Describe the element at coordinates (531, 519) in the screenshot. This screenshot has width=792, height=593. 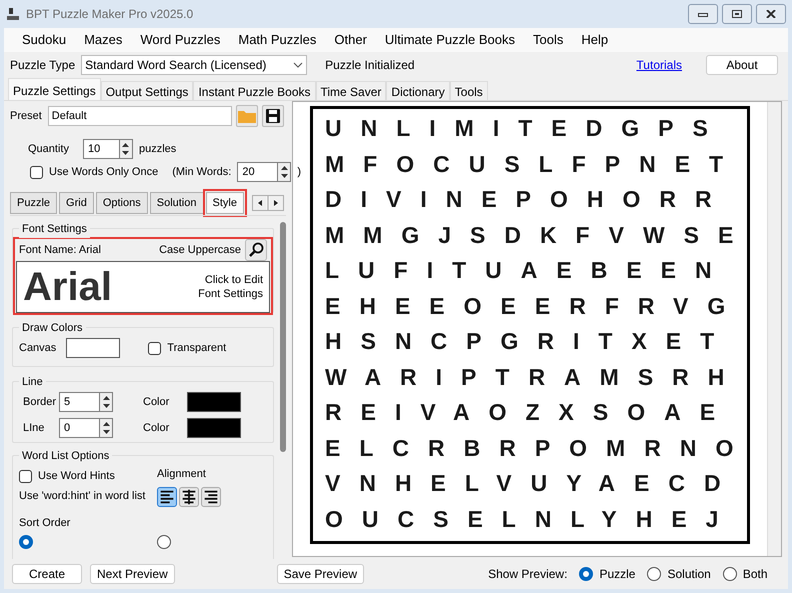
I see `grid-row-letters: OUCSELNLYHEJ` at that location.